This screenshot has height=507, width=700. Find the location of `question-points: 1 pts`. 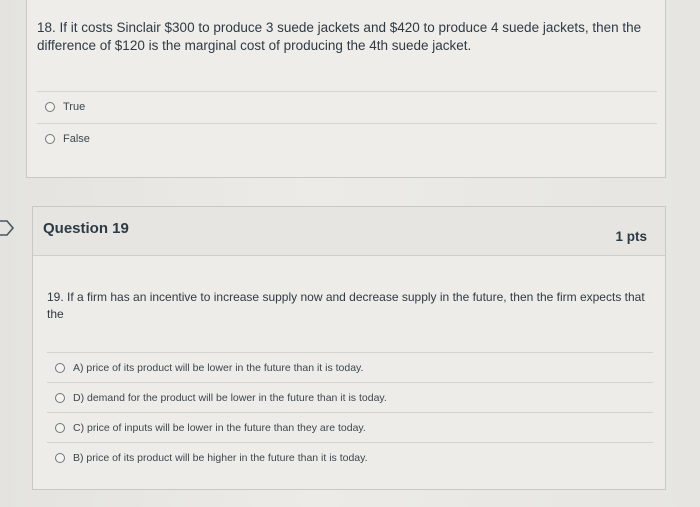

question-points: 1 pts is located at coordinates (631, 236).